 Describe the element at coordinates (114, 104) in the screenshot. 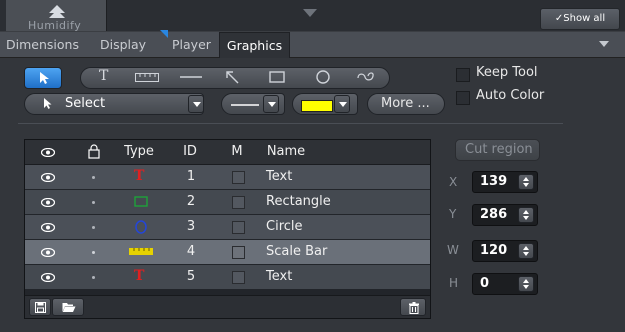

I see `select-dropdown: Select` at that location.